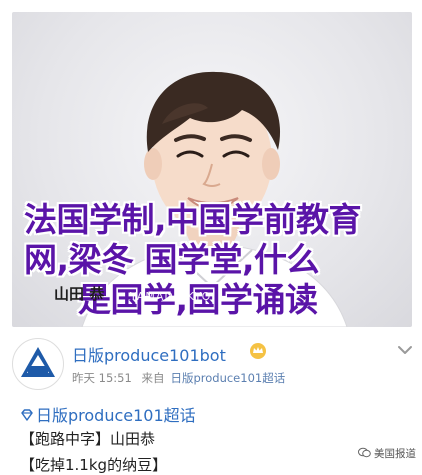  Describe the element at coordinates (79, 294) in the screenshot. I see `image-caption: 山田 恭` at that location.